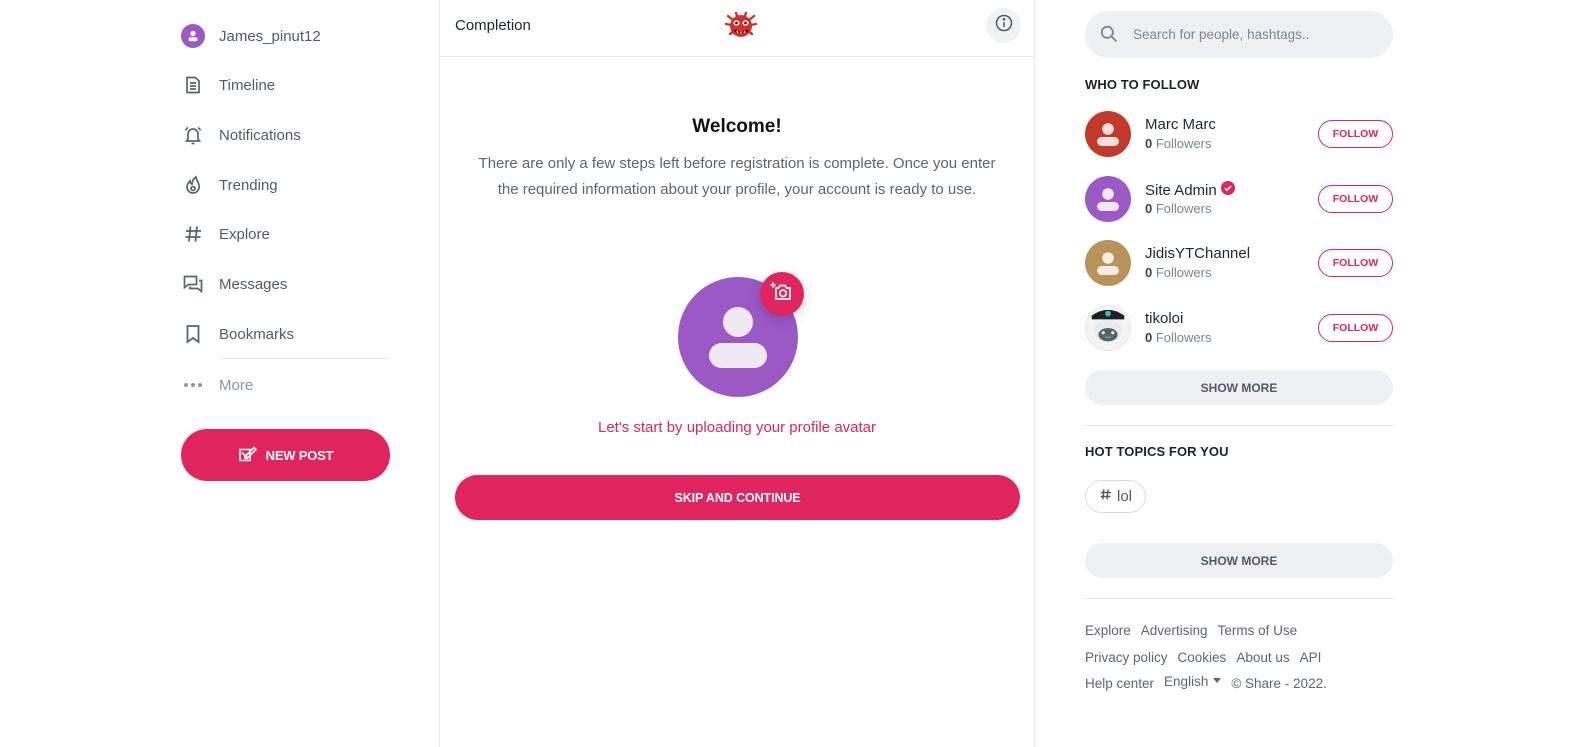 The image size is (1578, 747). I want to click on flame-icon, so click(193, 185).